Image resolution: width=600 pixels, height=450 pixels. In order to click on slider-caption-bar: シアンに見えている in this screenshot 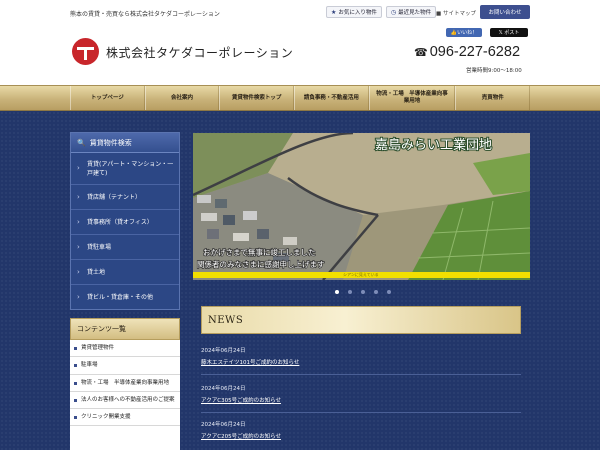, I will do `click(361, 275)`.